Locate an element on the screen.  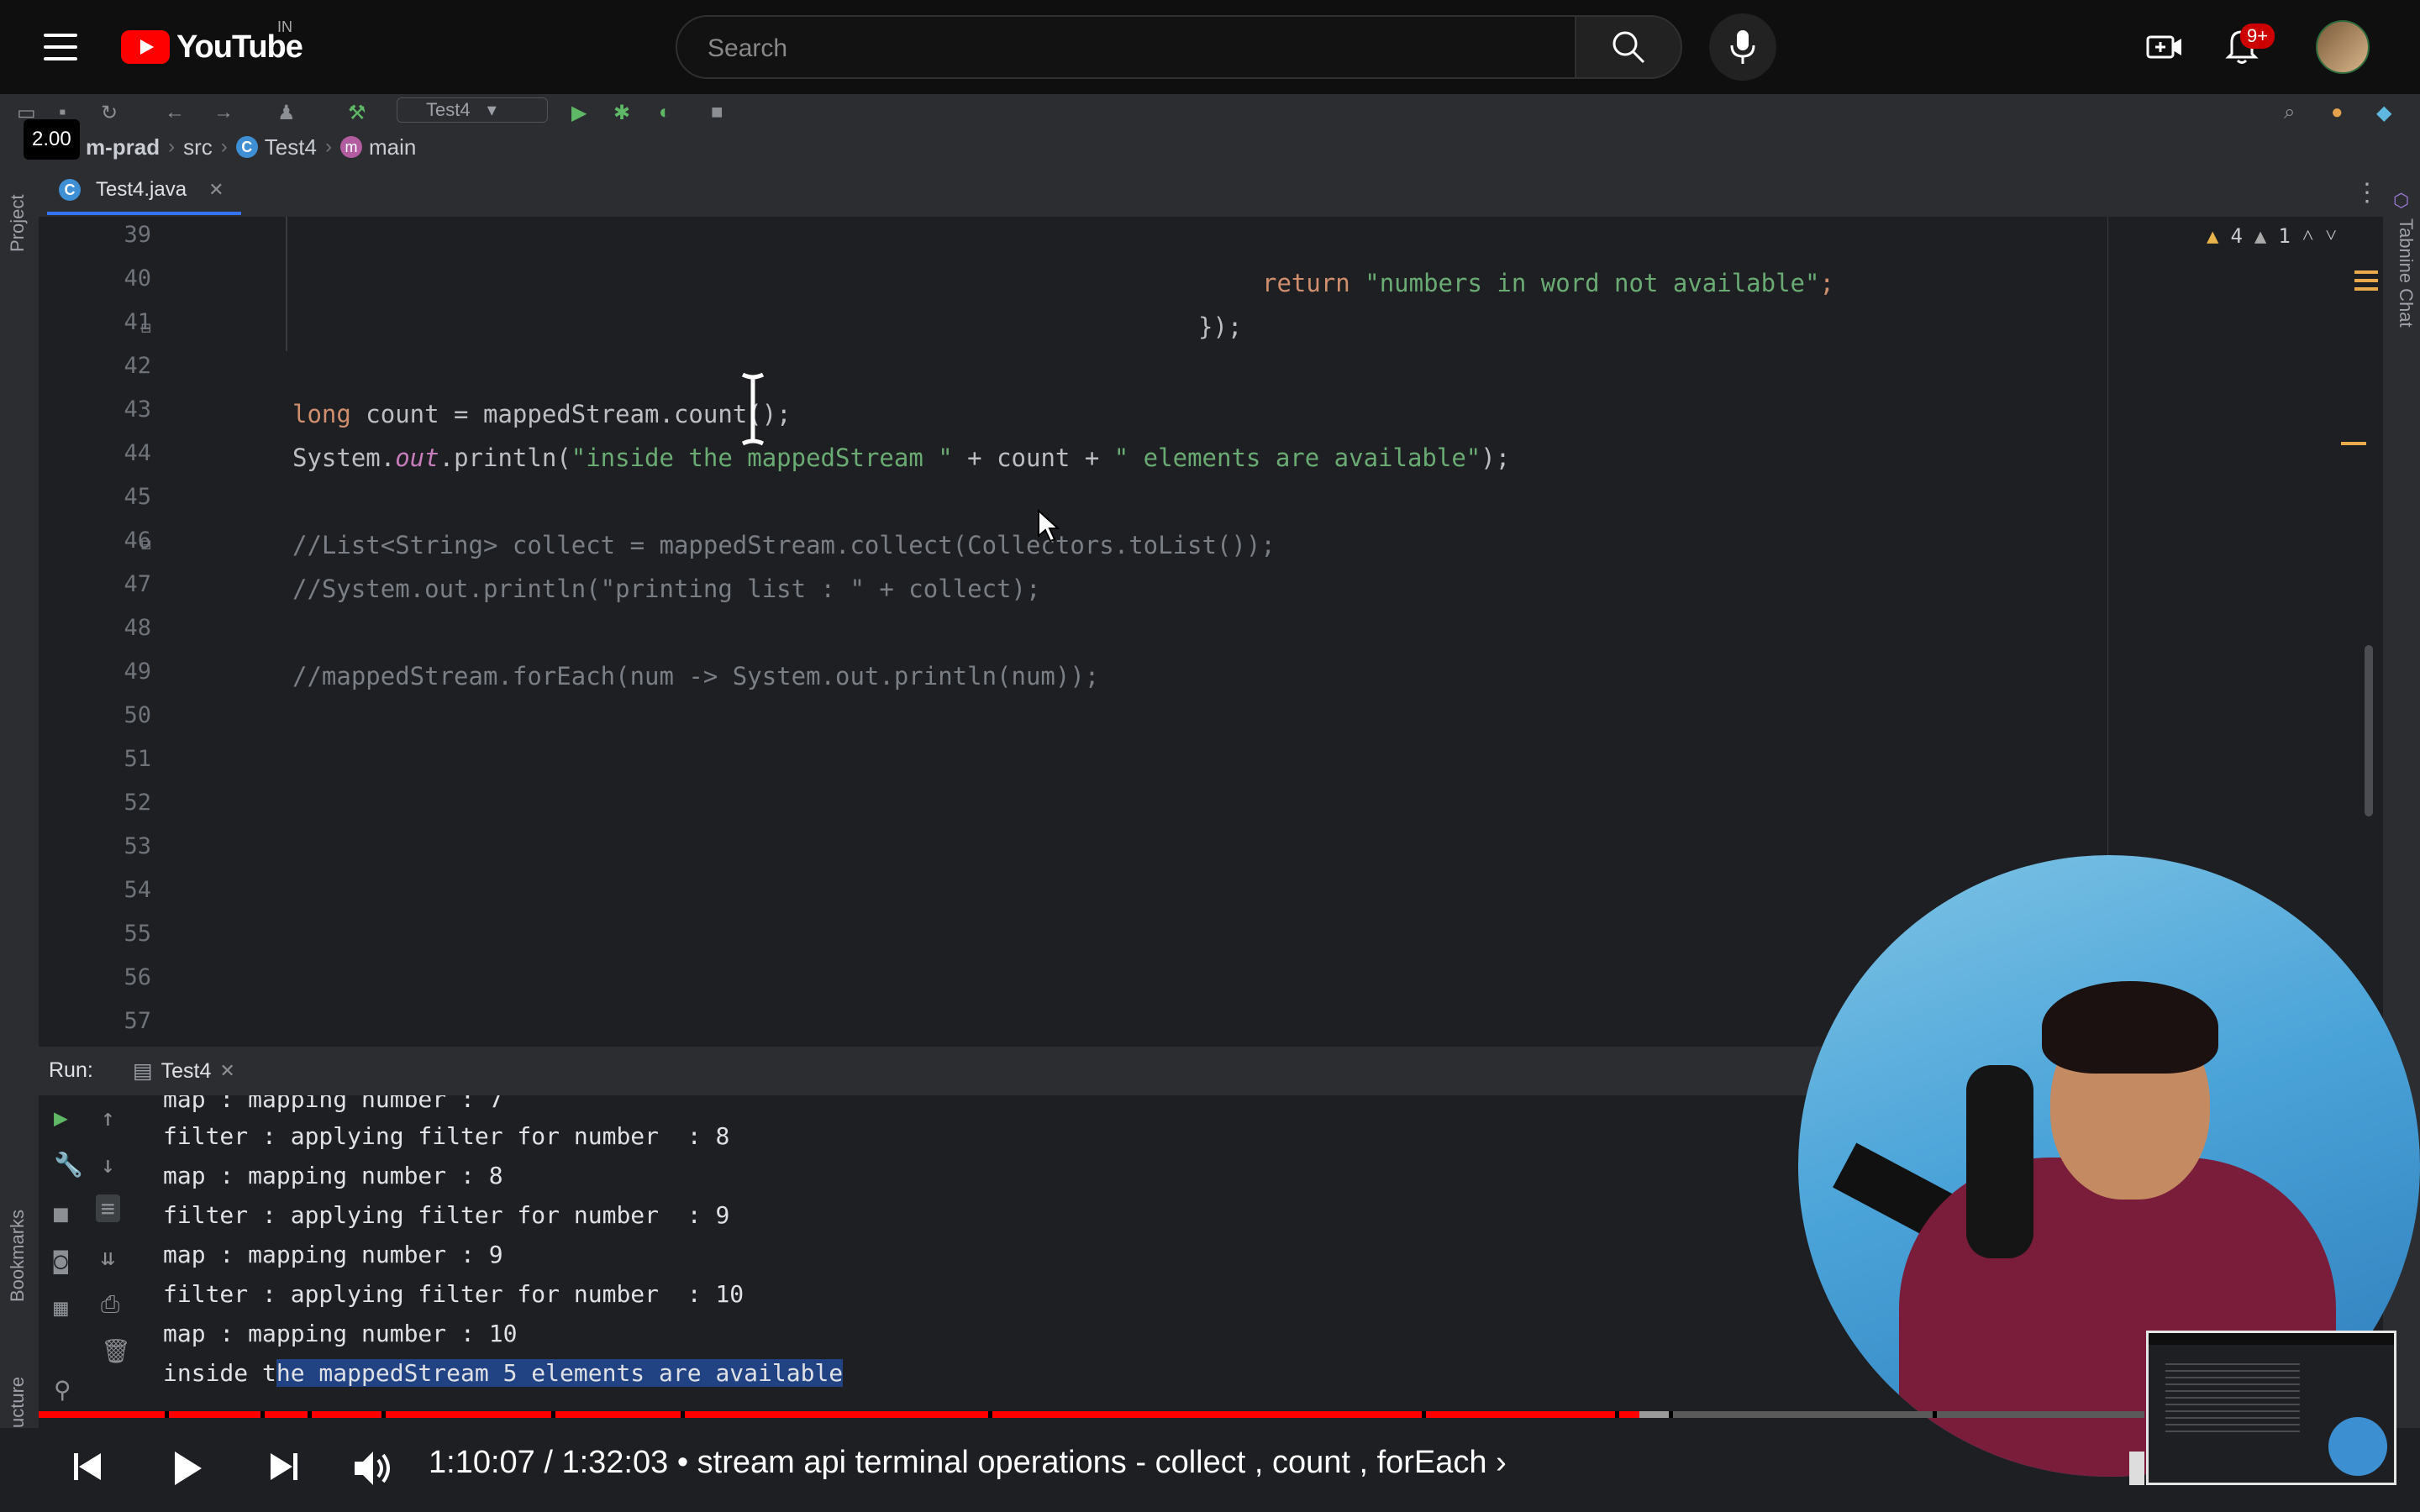
sync-icon: ↻ is located at coordinates (109, 113).